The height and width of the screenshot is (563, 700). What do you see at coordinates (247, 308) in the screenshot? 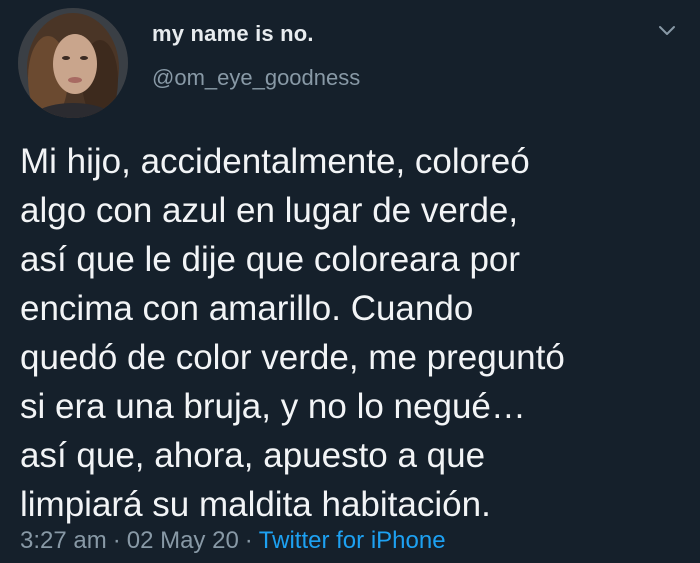
I see `tweet-text-line: encima con amarillo. Cuando` at bounding box center [247, 308].